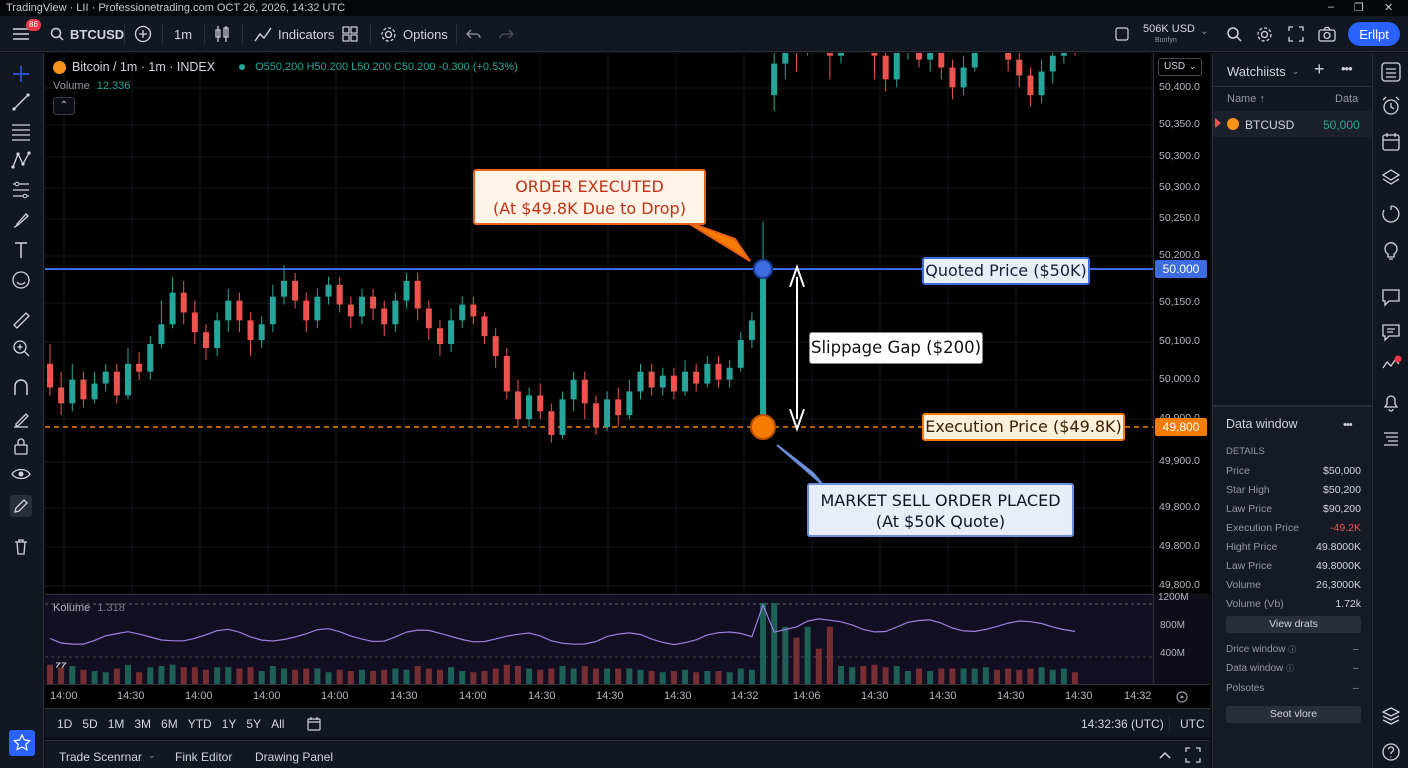  What do you see at coordinates (203, 757) in the screenshot?
I see `tab-pine-editor: Fink Editor` at bounding box center [203, 757].